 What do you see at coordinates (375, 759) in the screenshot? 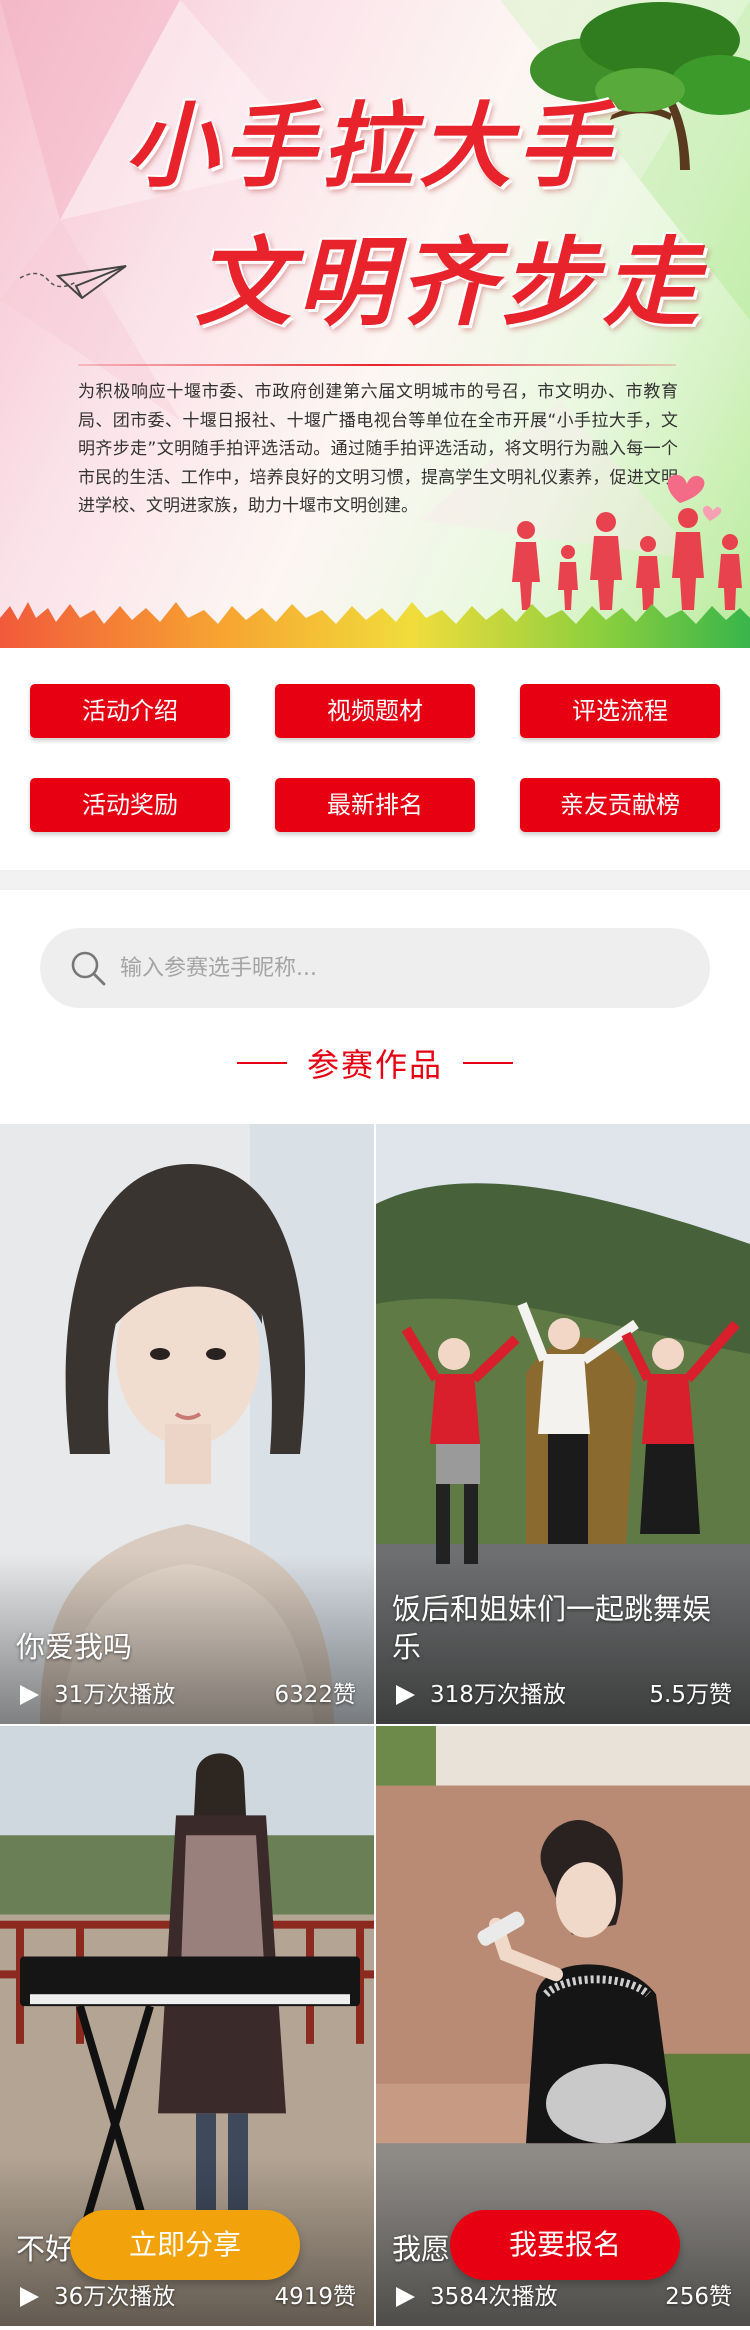
I see `activity-menu: 活动介绍 视频题材 评选流程 活动奖励 最新排名 亲友贡献榜` at bounding box center [375, 759].